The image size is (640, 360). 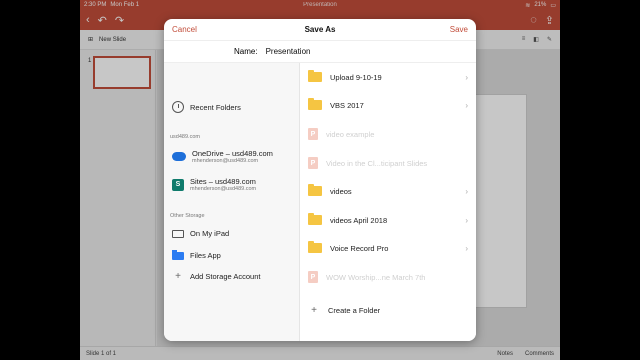 I want to click on sharepoint-icon: S, so click(x=178, y=184).